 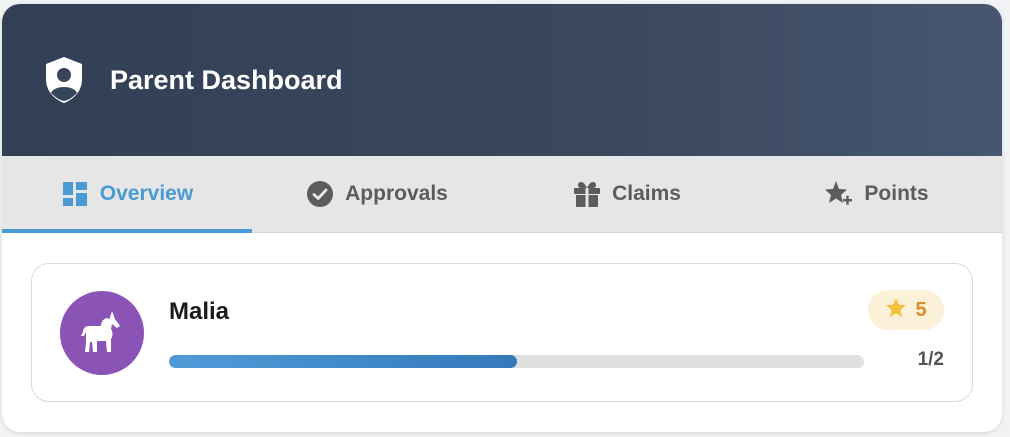 I want to click on points-badge: 5, so click(x=906, y=310).